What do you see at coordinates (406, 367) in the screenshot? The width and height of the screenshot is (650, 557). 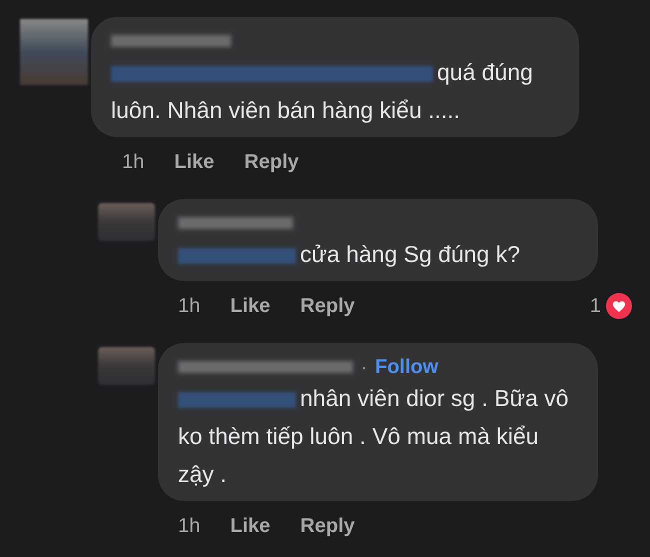 I see `follow-link: Follow` at bounding box center [406, 367].